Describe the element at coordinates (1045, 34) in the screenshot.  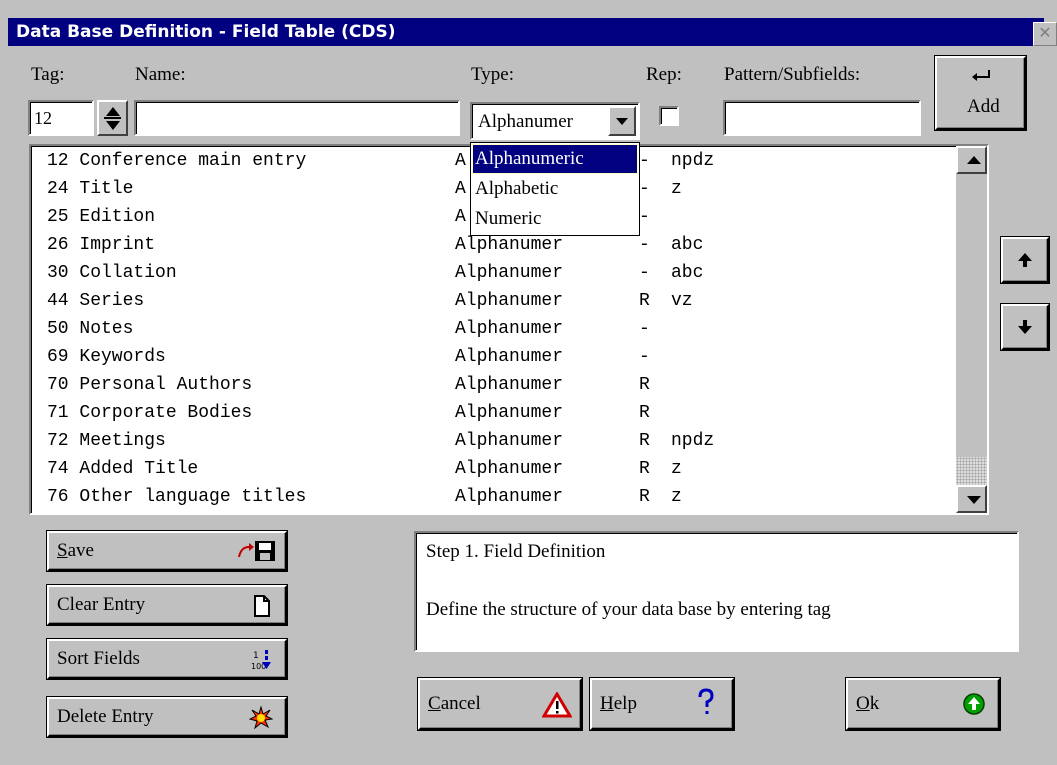
I see `close-button: ✕` at that location.